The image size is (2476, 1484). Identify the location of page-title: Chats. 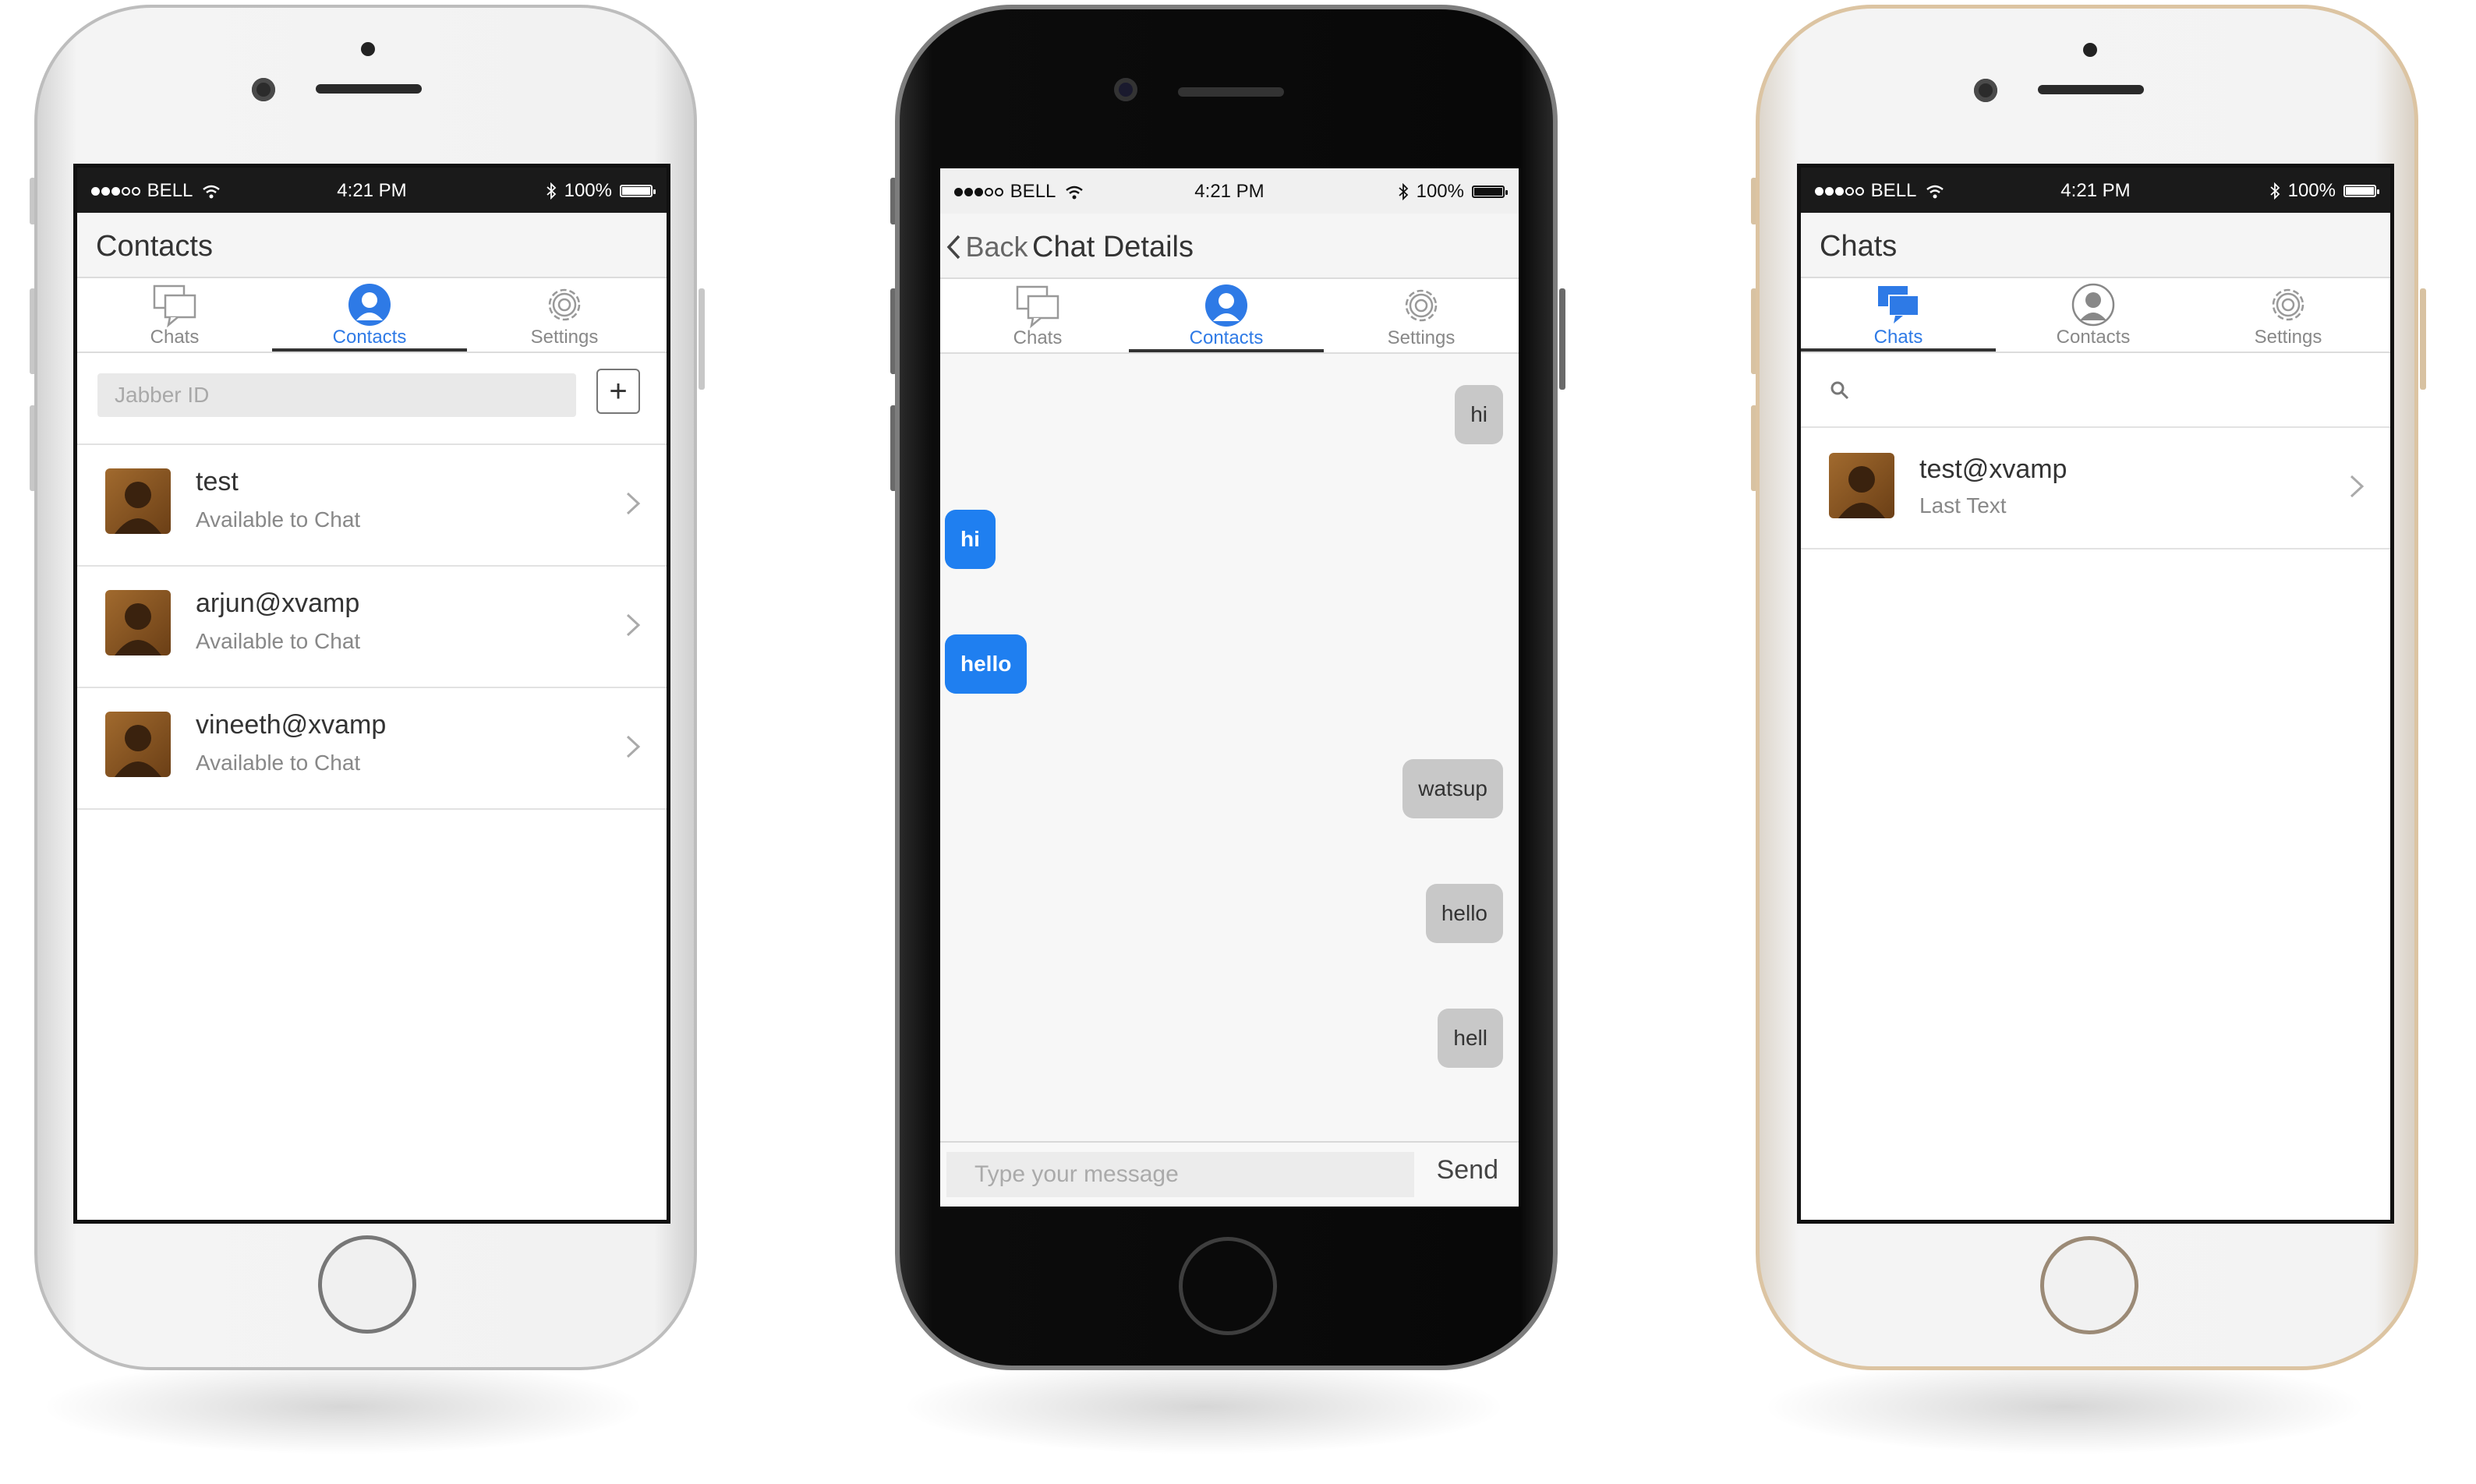
(1859, 246).